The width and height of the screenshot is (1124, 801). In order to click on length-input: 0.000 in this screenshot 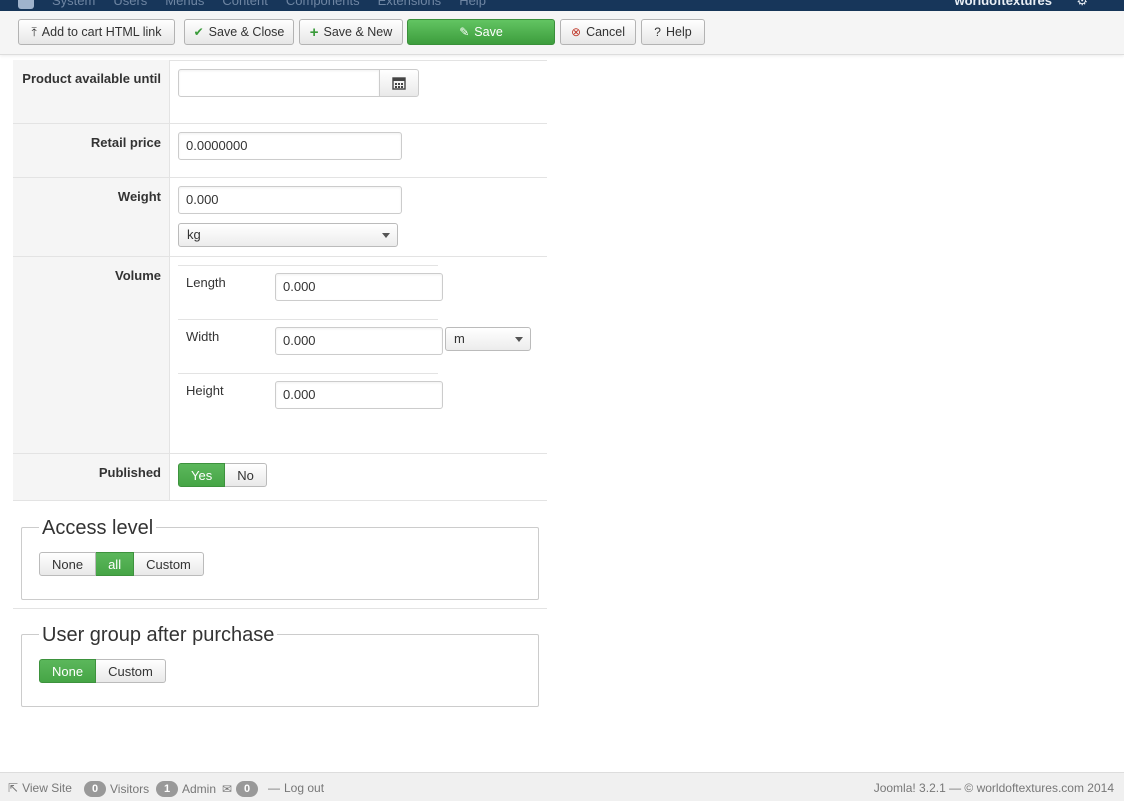, I will do `click(359, 287)`.